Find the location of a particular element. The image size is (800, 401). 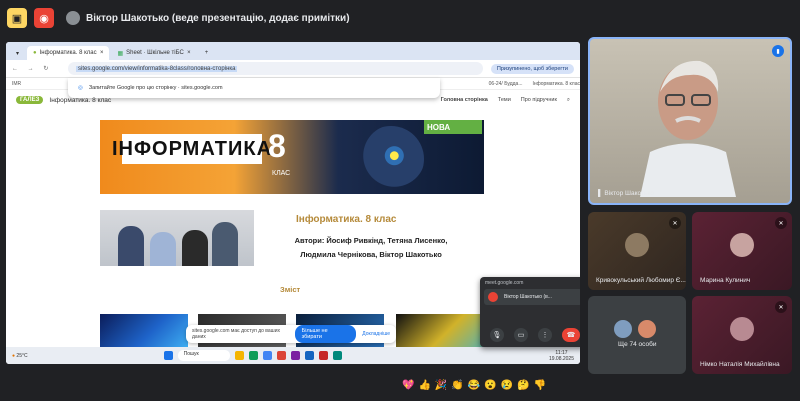

start-icon is located at coordinates (168, 355).